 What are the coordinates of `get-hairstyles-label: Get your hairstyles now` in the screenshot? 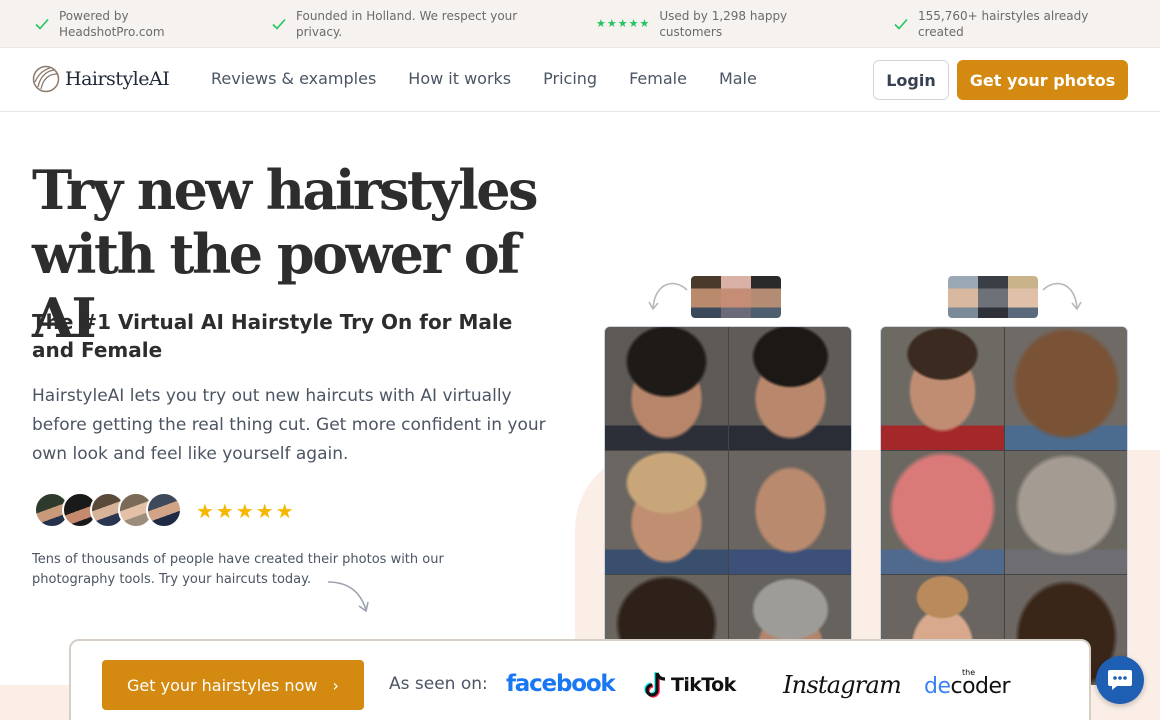 It's located at (222, 685).